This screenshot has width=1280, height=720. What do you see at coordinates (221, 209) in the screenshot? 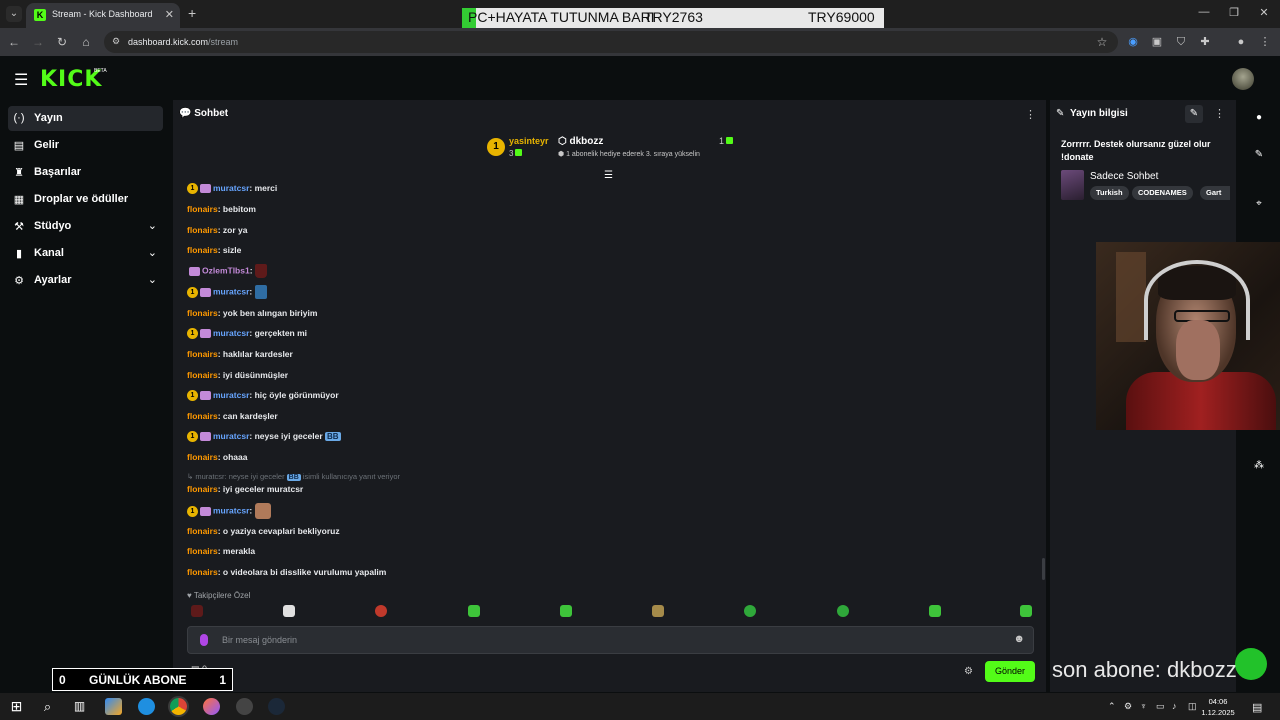
I see `chat-message: flonairs: bebitom` at bounding box center [221, 209].